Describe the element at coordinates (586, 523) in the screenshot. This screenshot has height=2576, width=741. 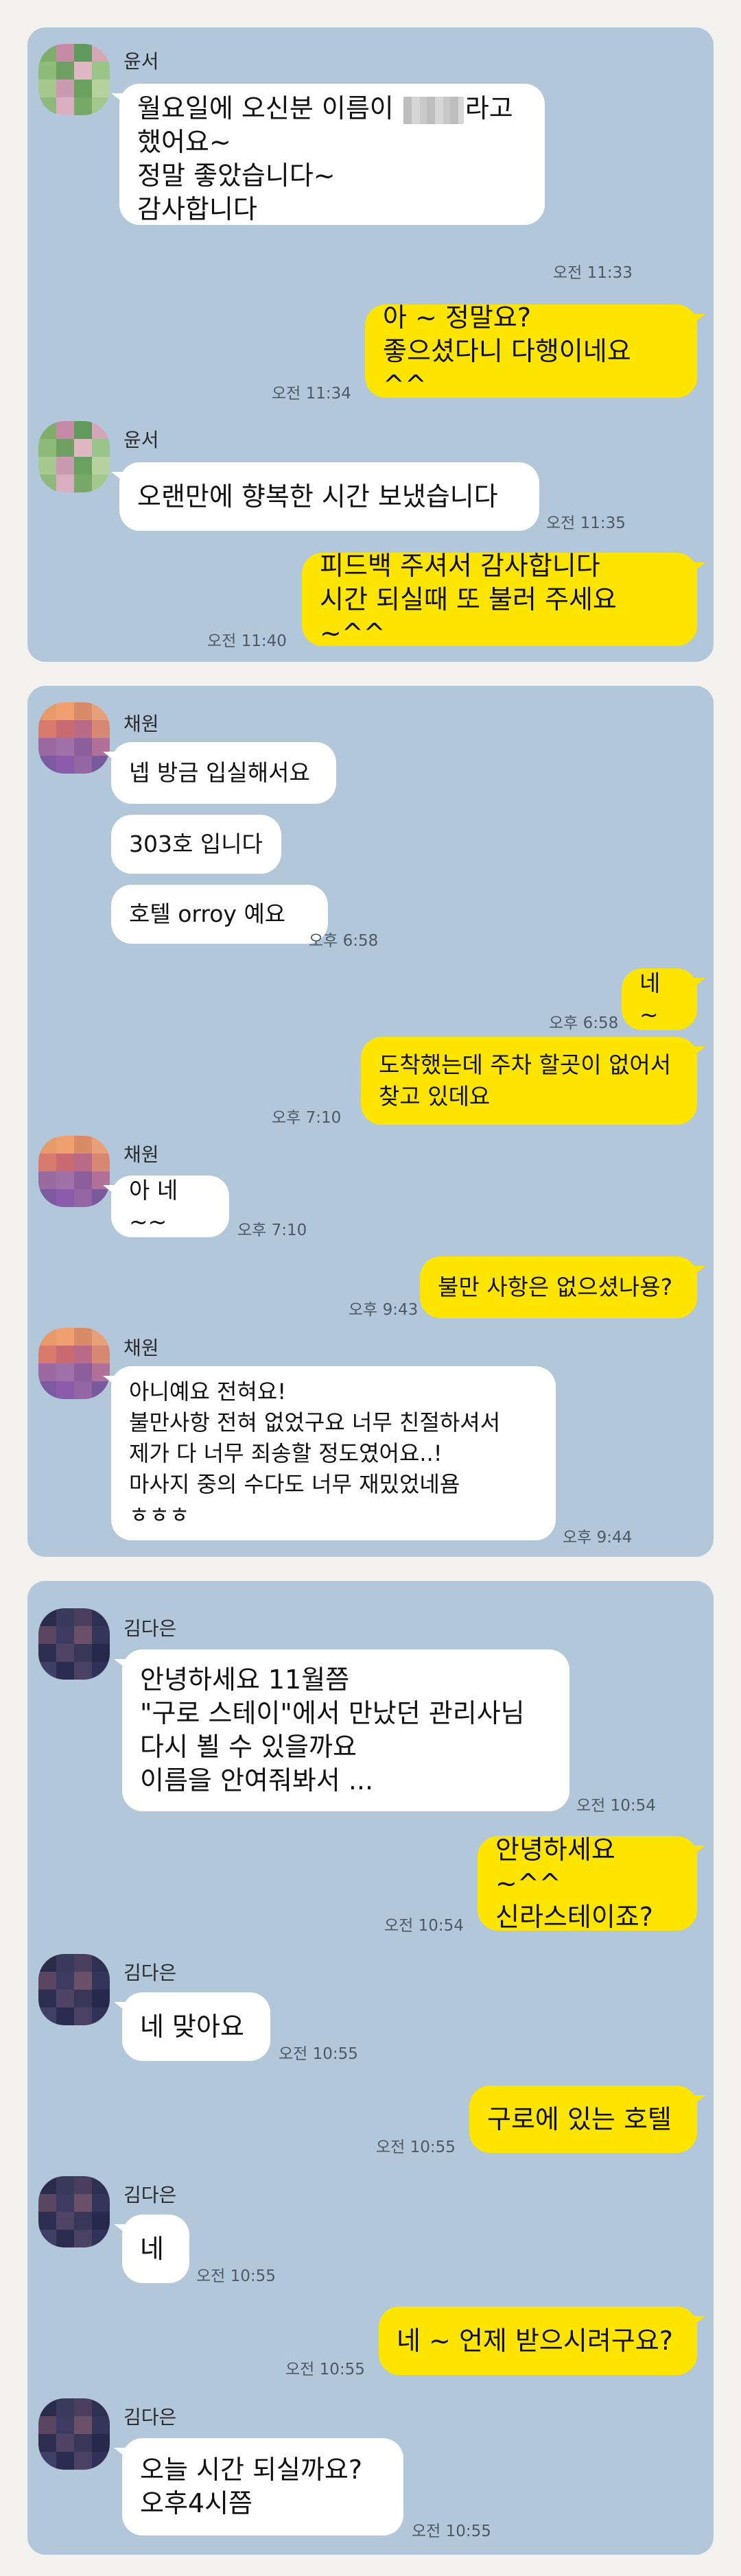
I see `message-time: 오전 11:35` at that location.